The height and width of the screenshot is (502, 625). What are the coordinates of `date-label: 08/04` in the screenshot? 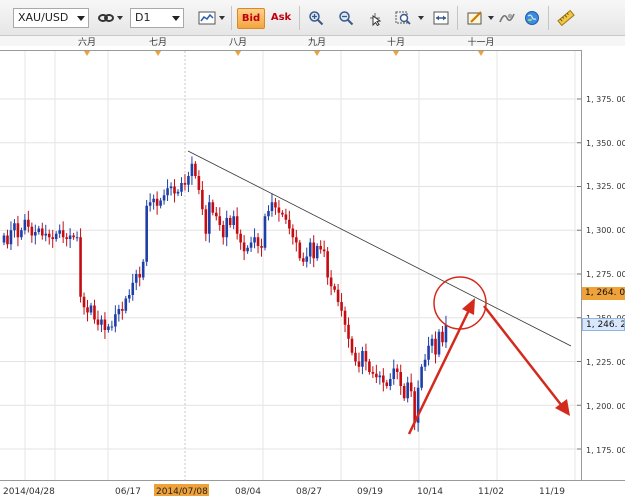 It's located at (248, 492).